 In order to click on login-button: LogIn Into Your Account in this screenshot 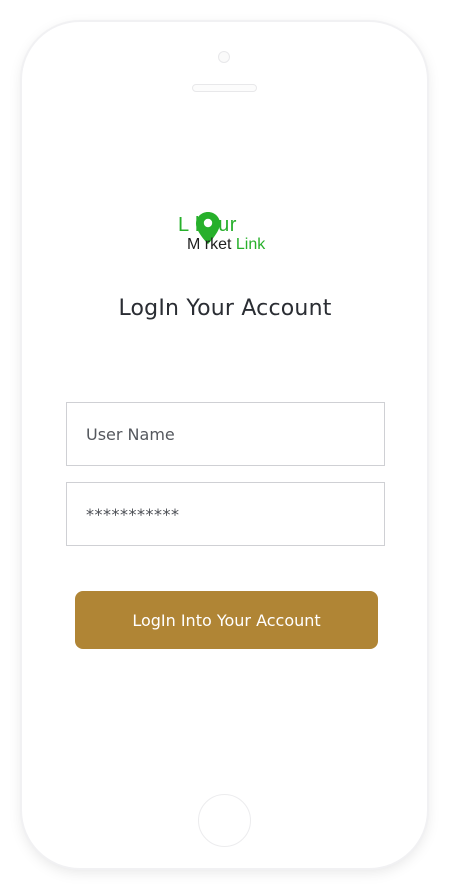, I will do `click(226, 620)`.